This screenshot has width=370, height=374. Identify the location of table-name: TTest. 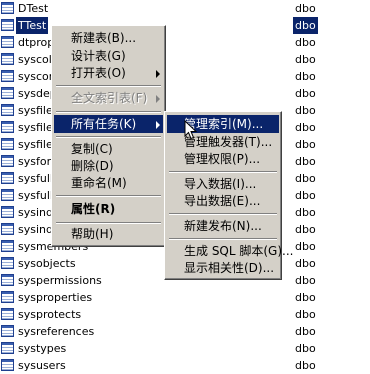
(32, 25).